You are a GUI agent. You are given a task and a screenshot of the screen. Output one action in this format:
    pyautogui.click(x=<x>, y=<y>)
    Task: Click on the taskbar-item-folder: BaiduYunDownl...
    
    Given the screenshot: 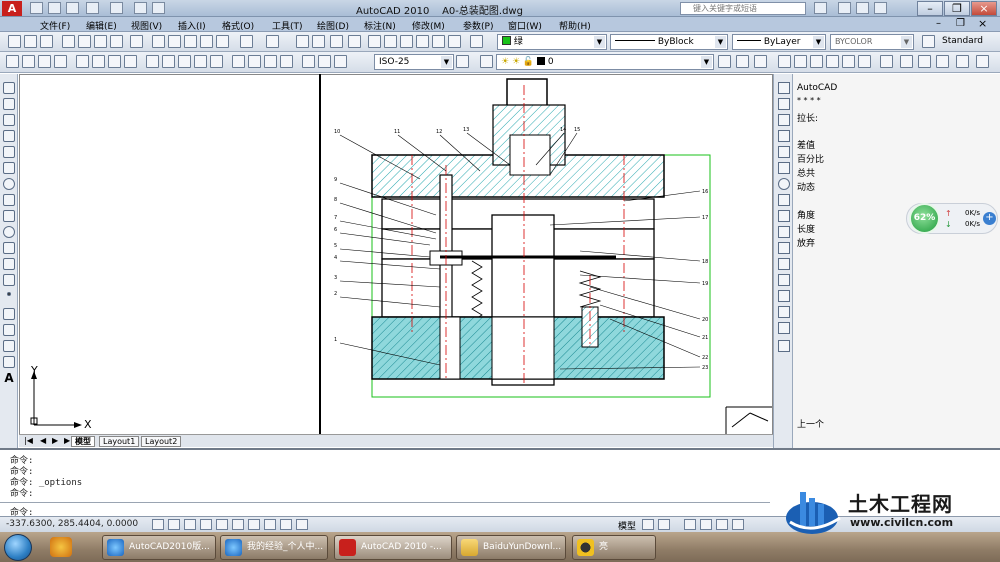 What is the action you would take?
    pyautogui.click(x=511, y=547)
    